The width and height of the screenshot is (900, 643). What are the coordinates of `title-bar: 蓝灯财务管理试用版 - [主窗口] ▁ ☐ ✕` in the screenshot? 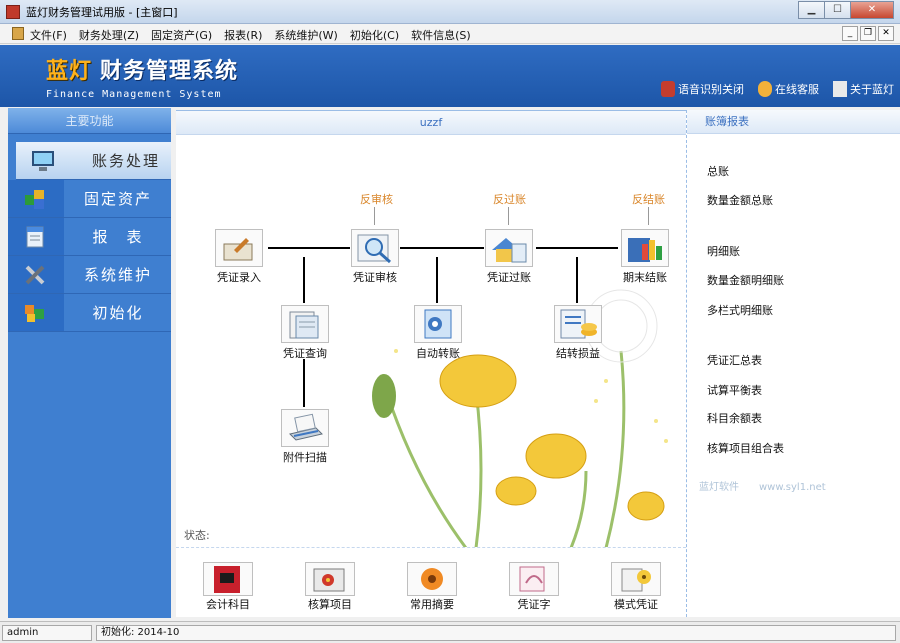 It's located at (450, 12).